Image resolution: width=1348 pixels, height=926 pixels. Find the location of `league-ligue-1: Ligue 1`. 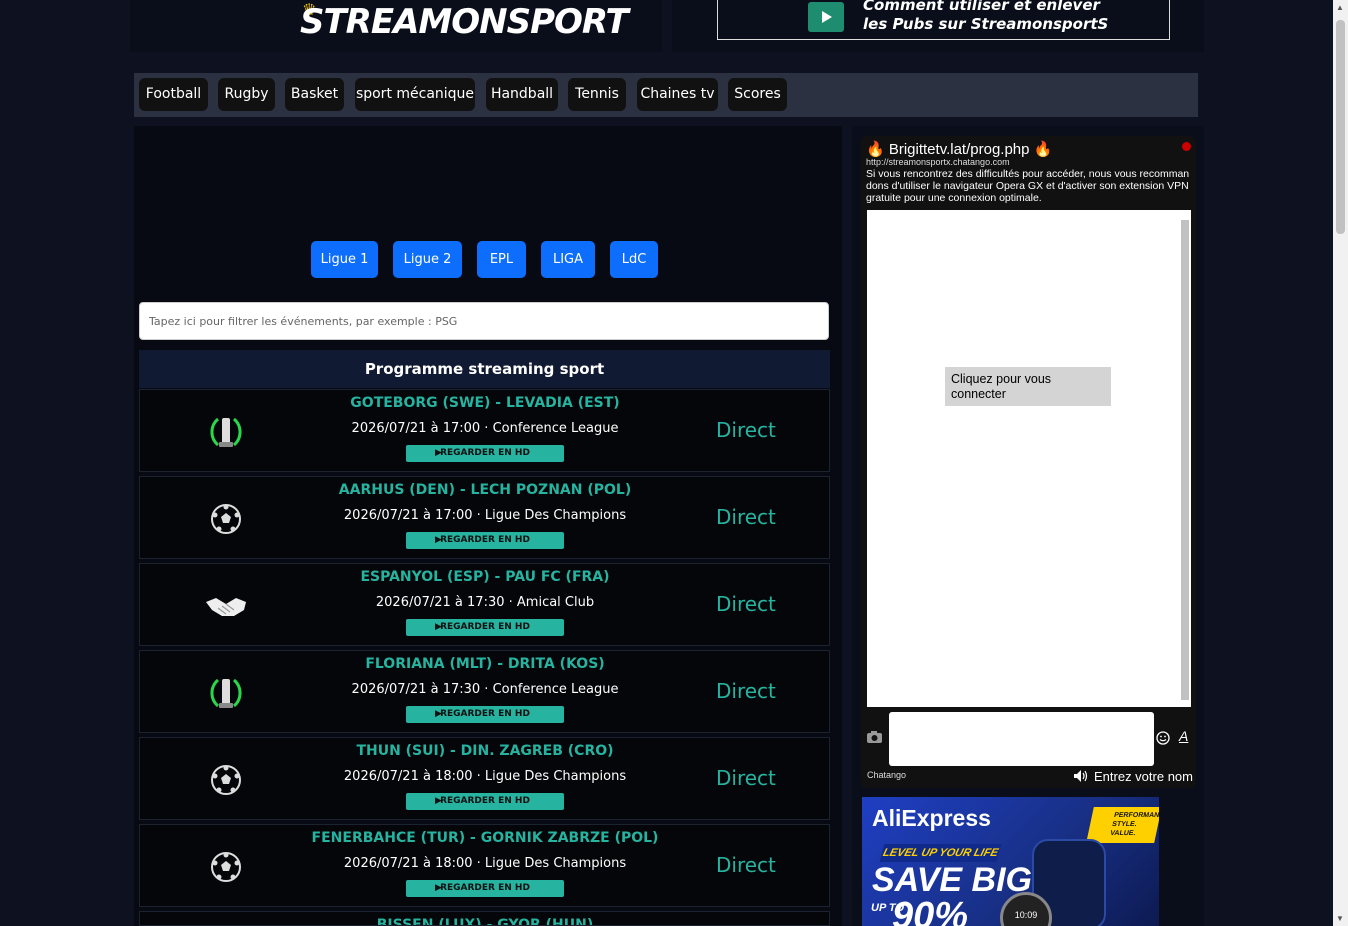

league-ligue-1: Ligue 1 is located at coordinates (344, 259).